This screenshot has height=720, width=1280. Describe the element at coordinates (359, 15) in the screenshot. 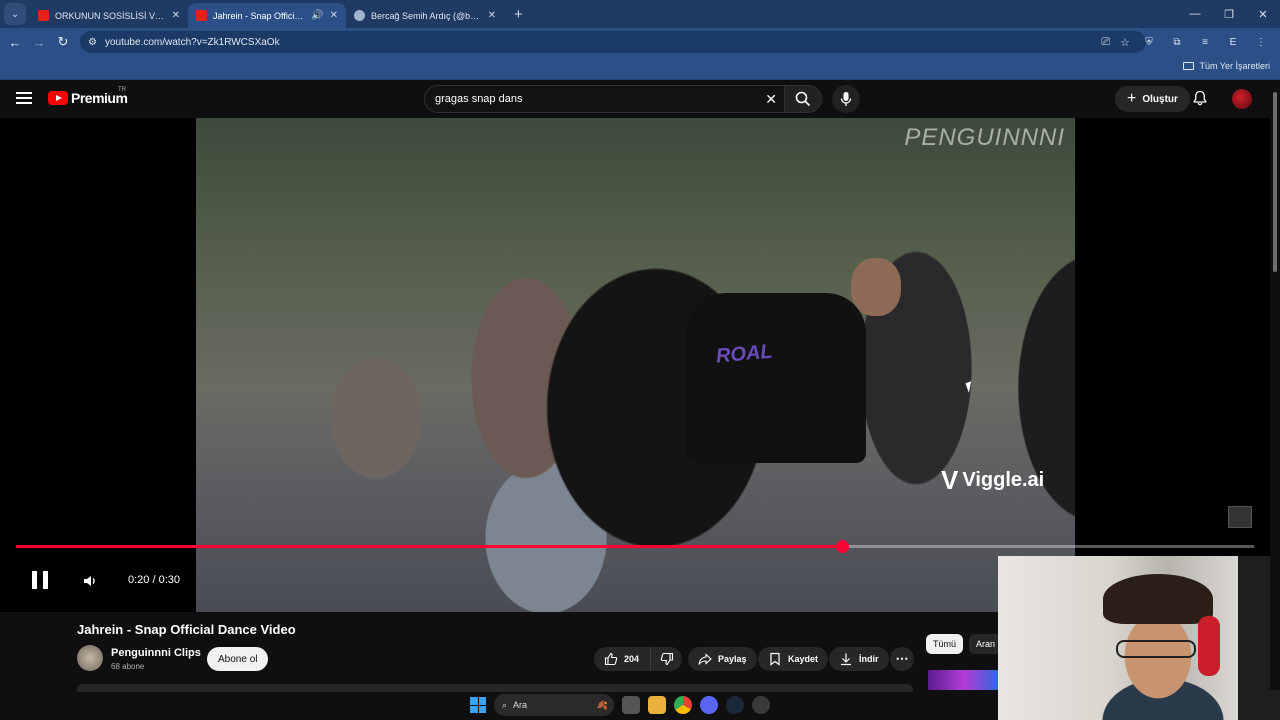

I see `x-favicon-icon` at that location.